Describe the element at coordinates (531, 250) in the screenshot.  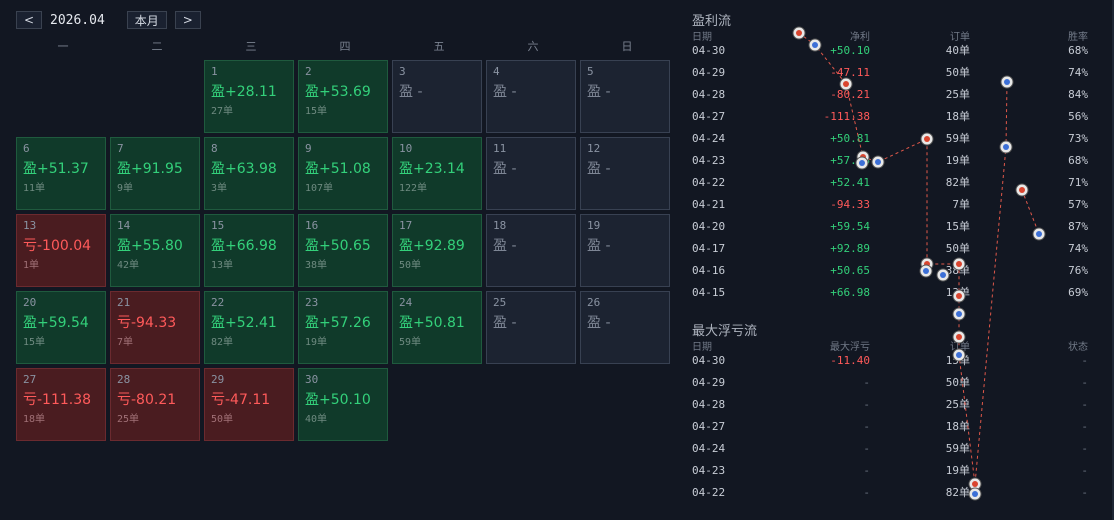
I see `calendar-day-cell: 18 盈 -` at that location.